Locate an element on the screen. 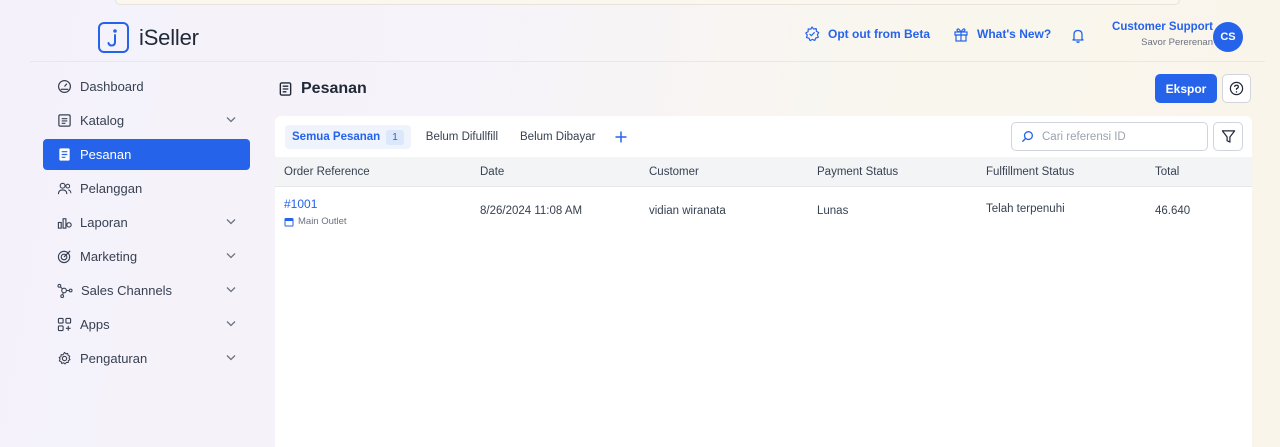  help-icon is located at coordinates (1236, 88).